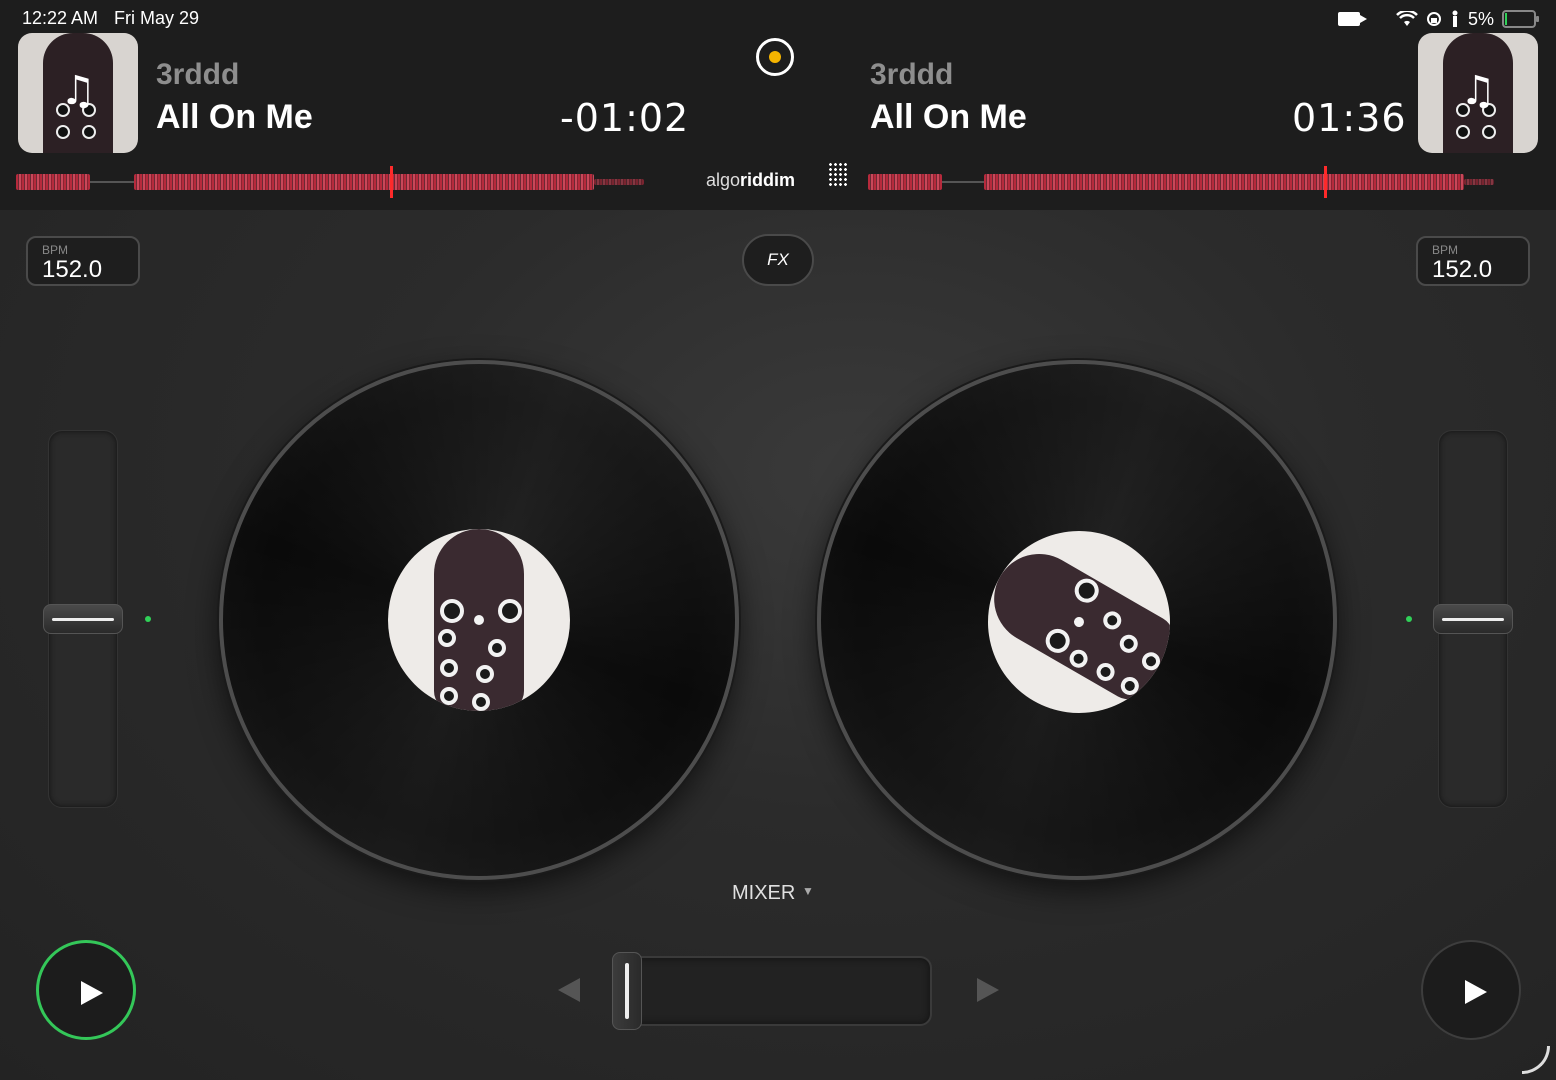 The width and height of the screenshot is (1556, 1080). What do you see at coordinates (627, 991) in the screenshot?
I see `crossfader-handle` at bounding box center [627, 991].